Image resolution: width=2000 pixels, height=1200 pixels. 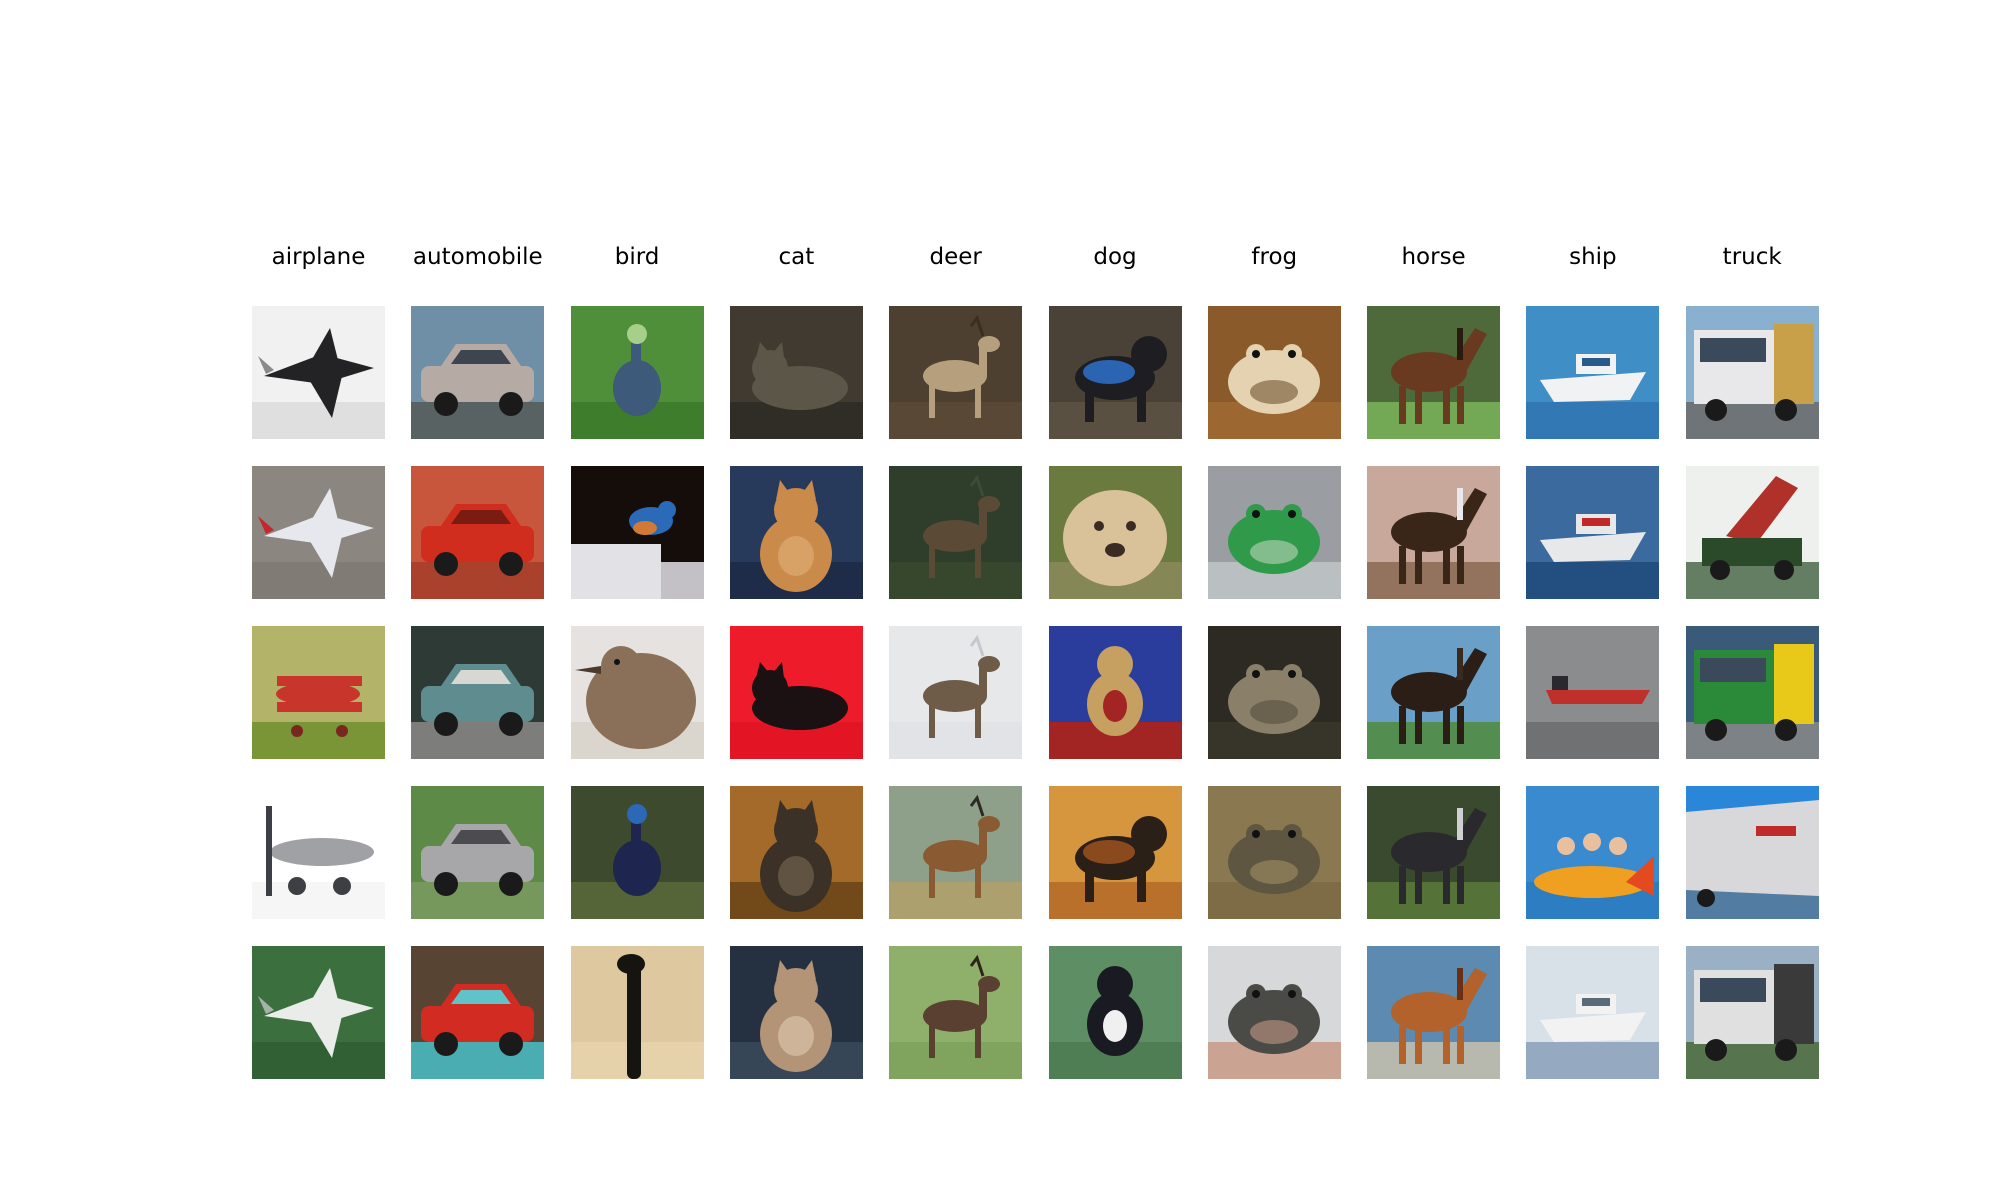 I want to click on class-title-dog: dog, so click(x=1115, y=257).